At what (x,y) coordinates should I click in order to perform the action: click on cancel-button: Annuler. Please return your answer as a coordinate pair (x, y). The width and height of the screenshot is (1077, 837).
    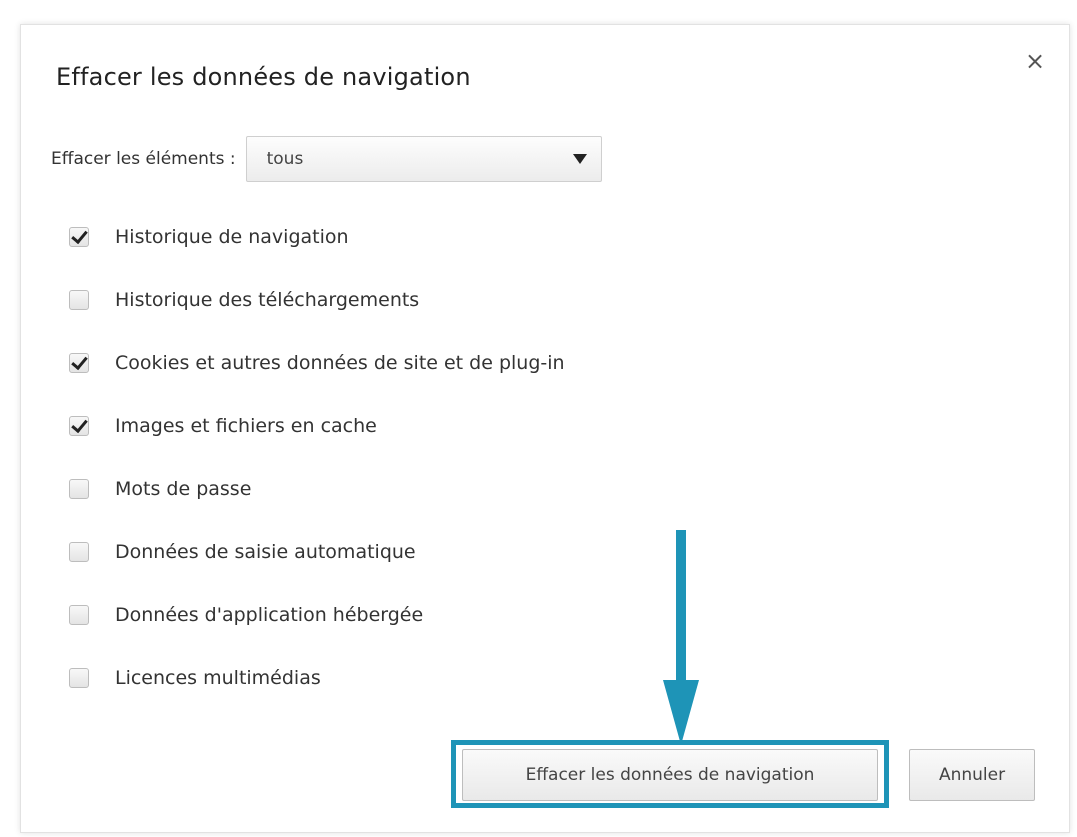
    Looking at the image, I should click on (972, 775).